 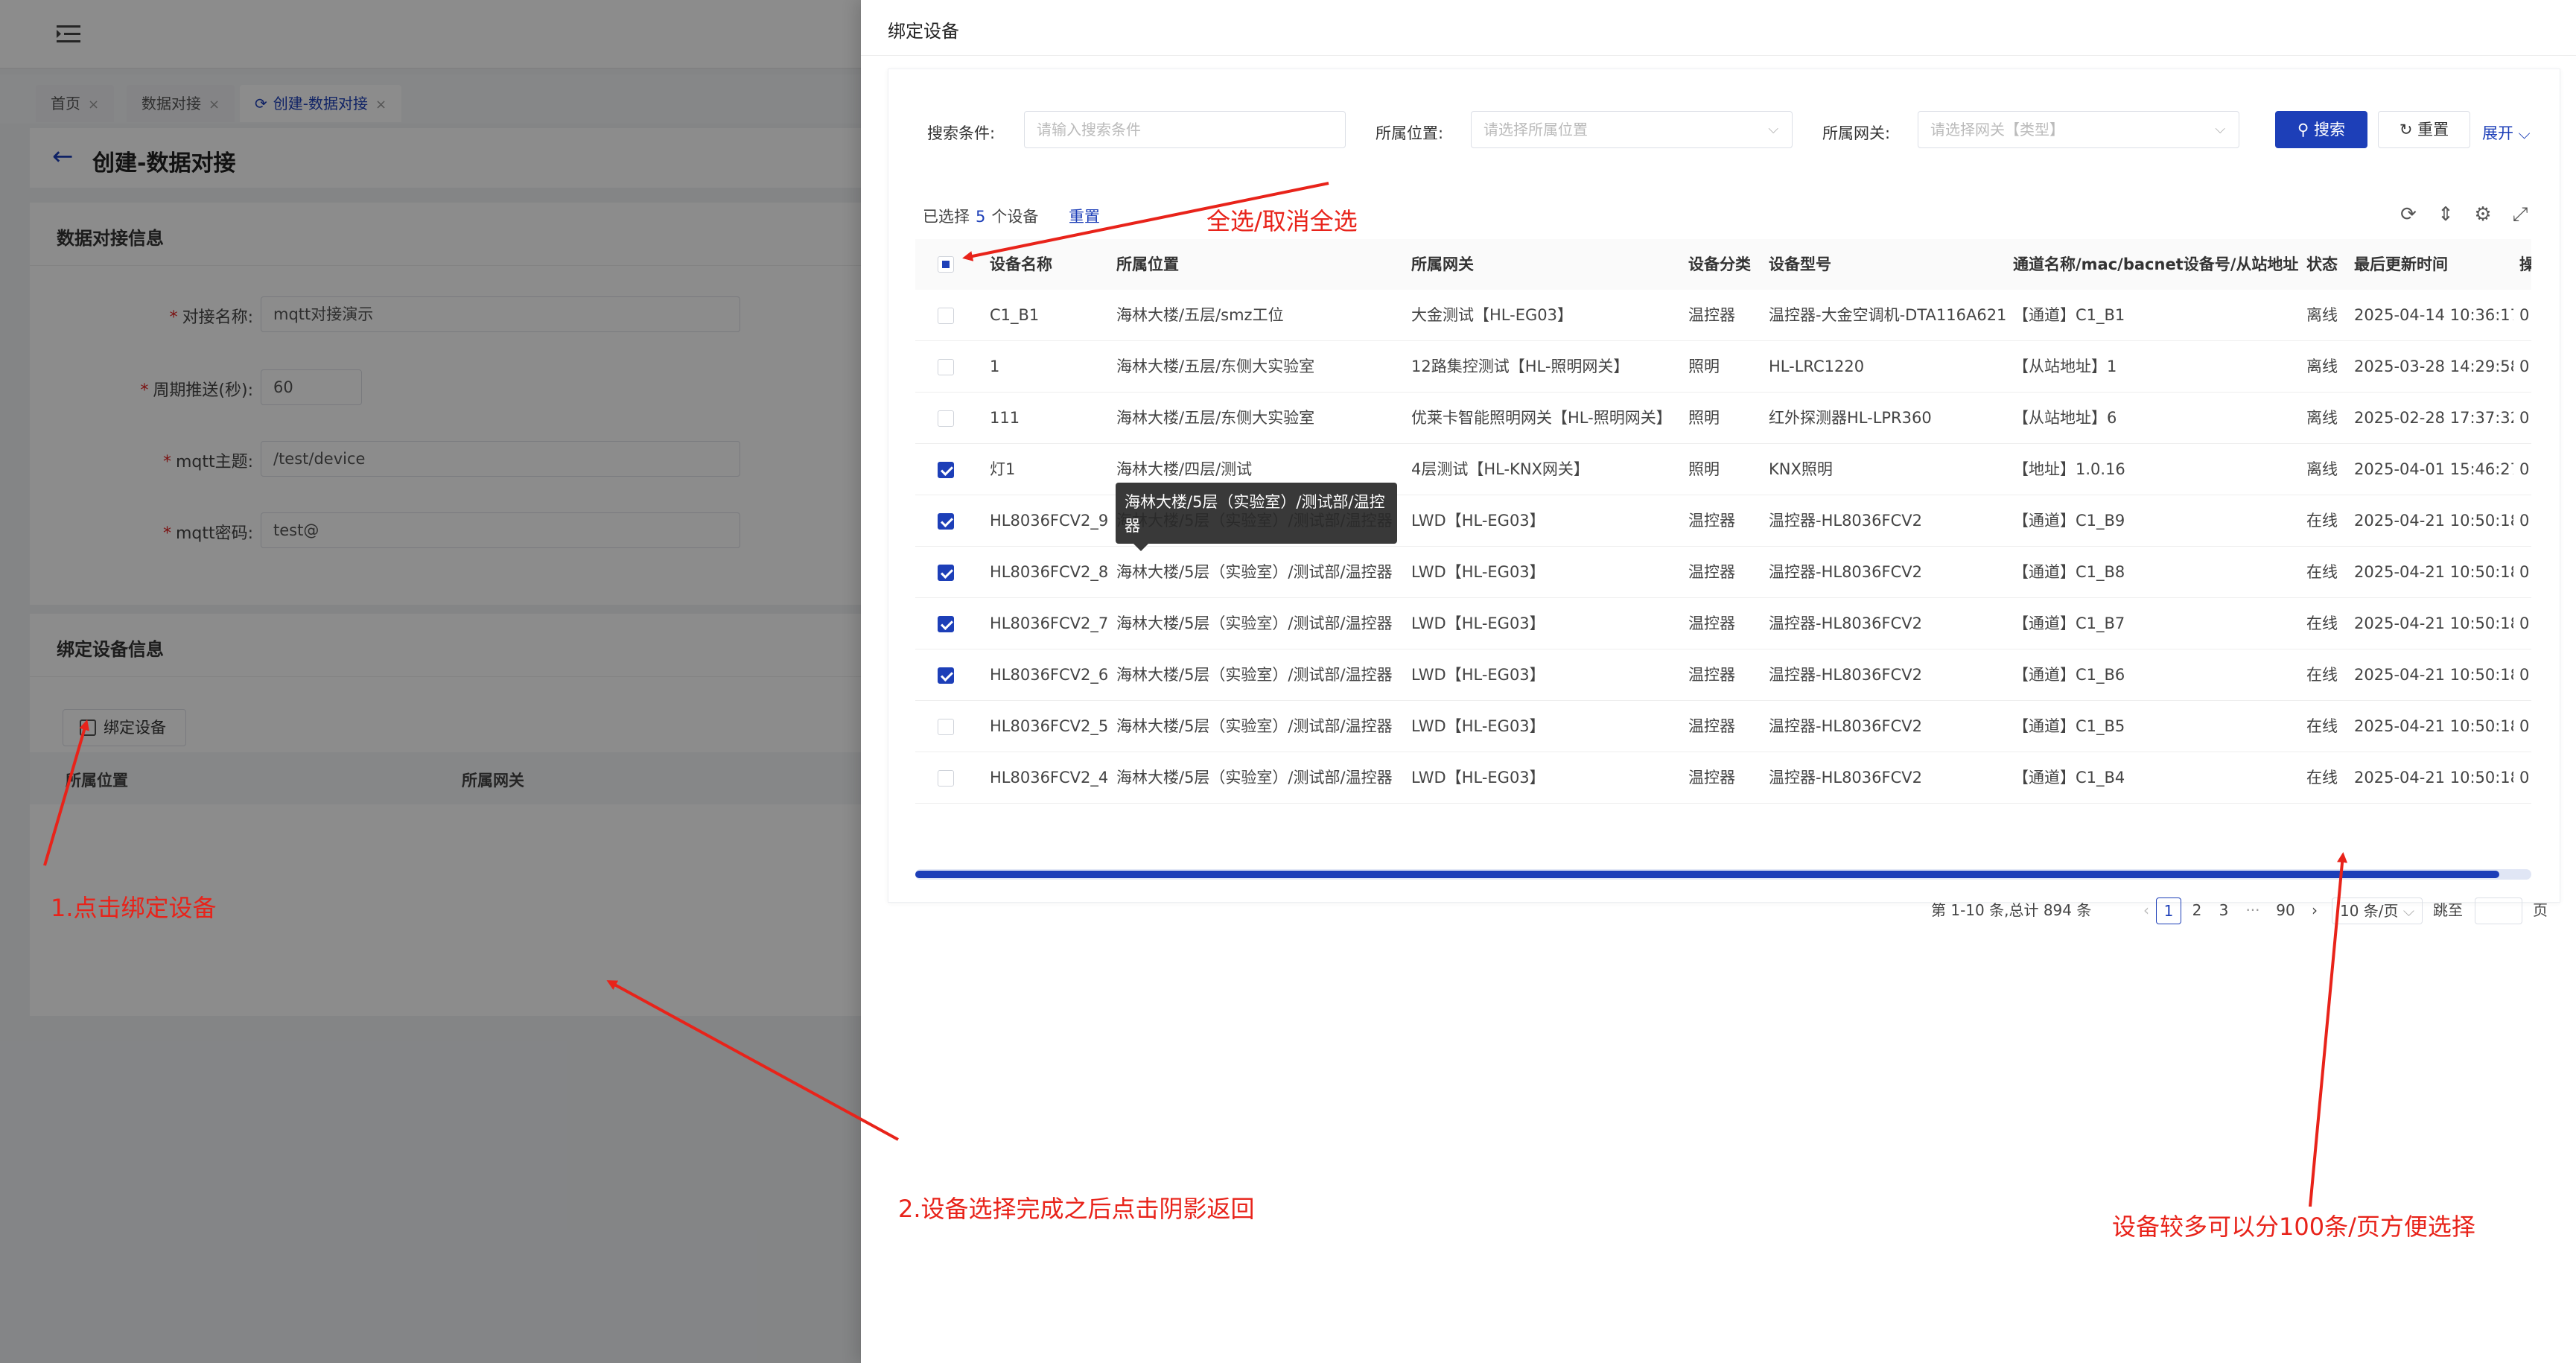 What do you see at coordinates (1076, 1209) in the screenshot?
I see `annotation-step2: 2.设备选择完成之后点击阴影返回` at bounding box center [1076, 1209].